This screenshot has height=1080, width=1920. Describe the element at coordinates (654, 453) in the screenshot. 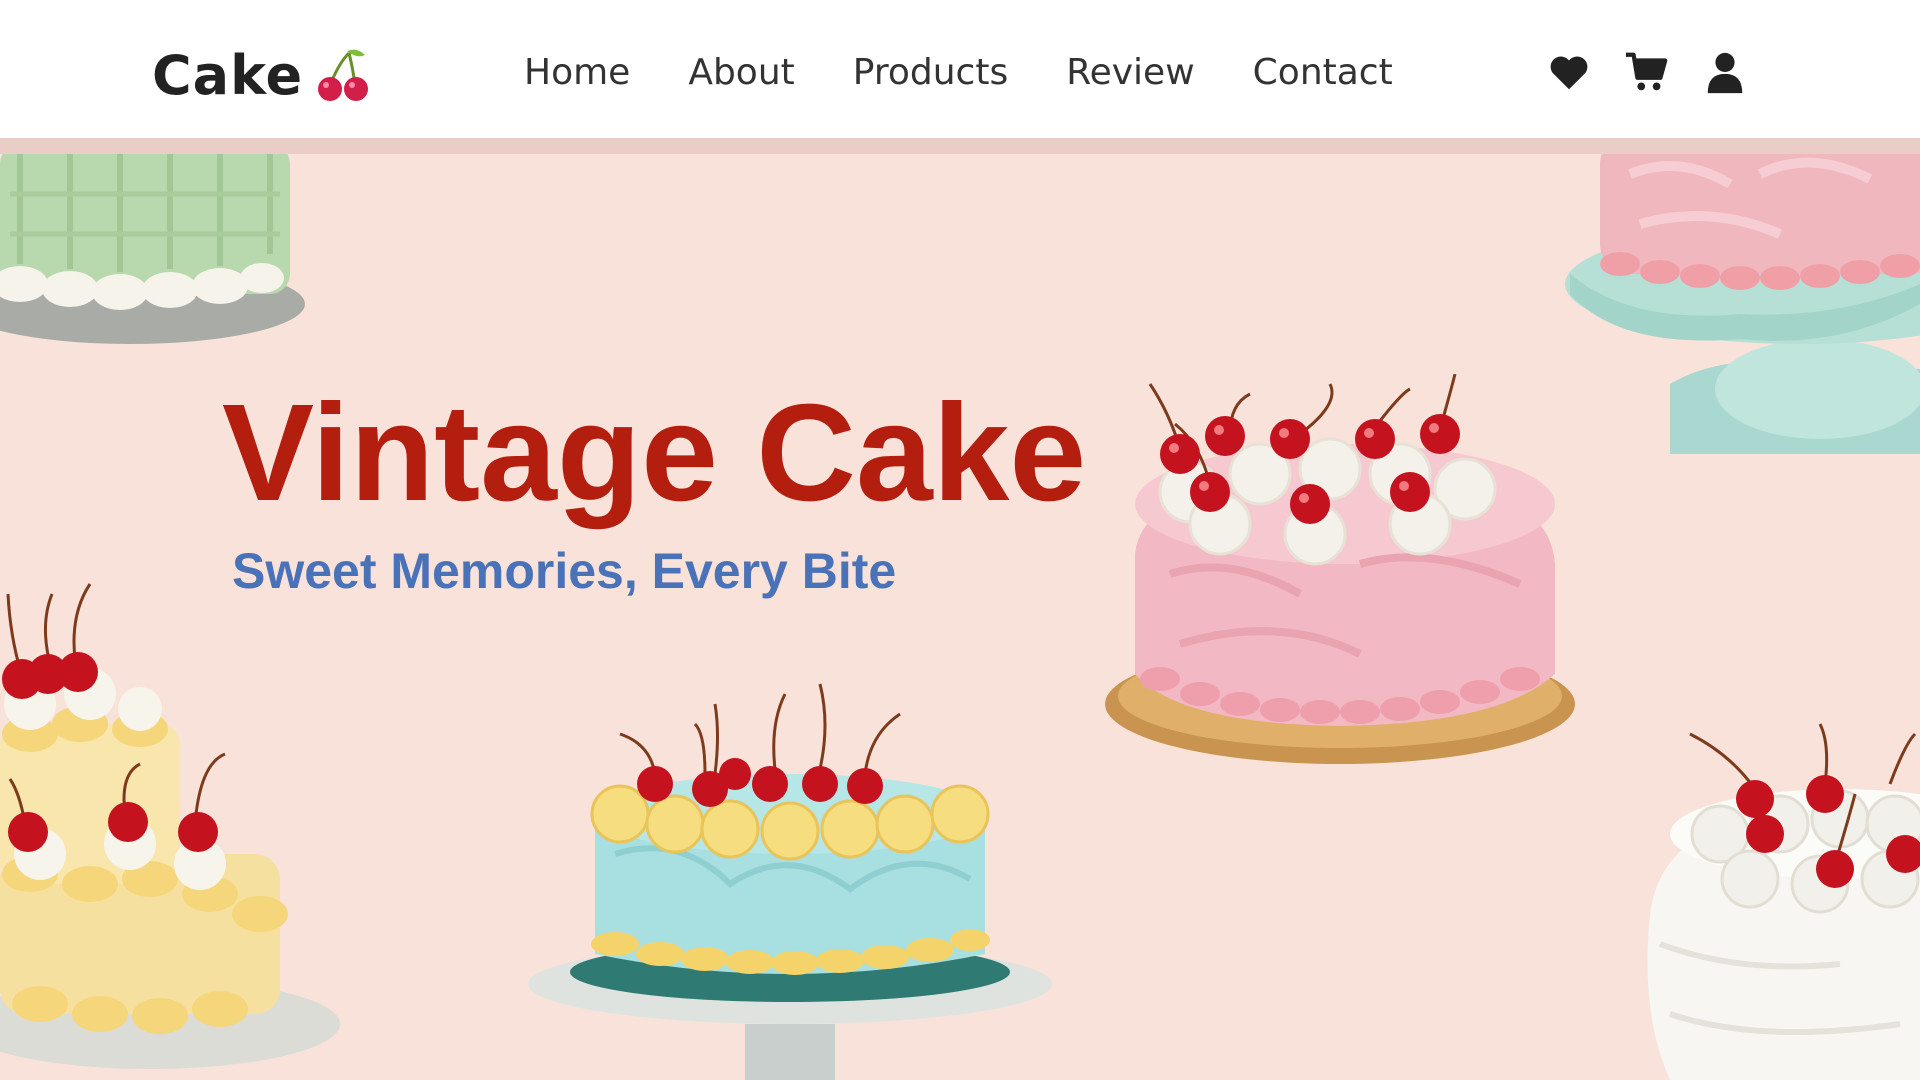

I see `hero-title: Vintage Cake` at that location.